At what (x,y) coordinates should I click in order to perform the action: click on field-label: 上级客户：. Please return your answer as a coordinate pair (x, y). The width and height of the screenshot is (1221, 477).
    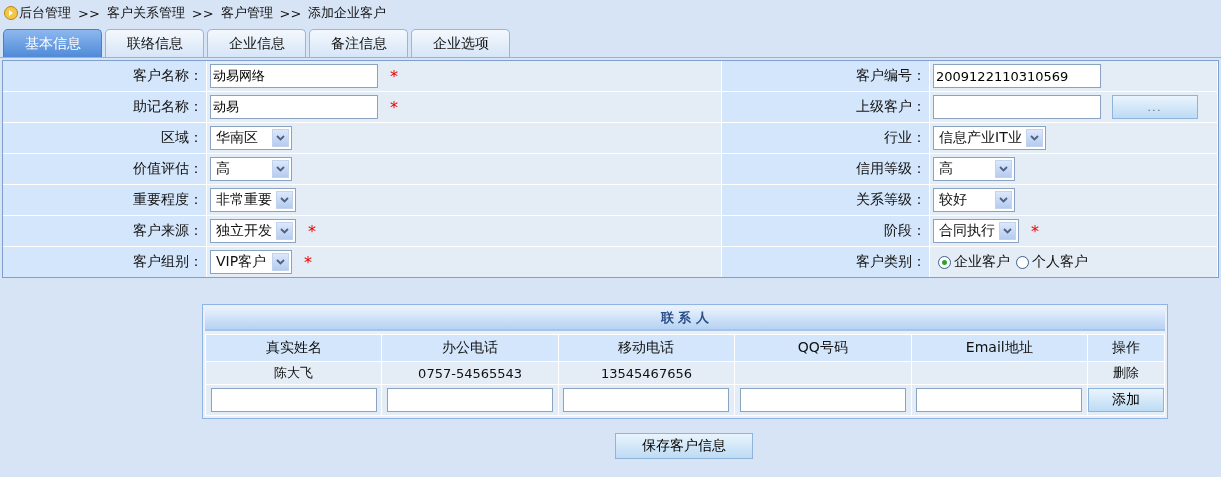
    Looking at the image, I should click on (826, 107).